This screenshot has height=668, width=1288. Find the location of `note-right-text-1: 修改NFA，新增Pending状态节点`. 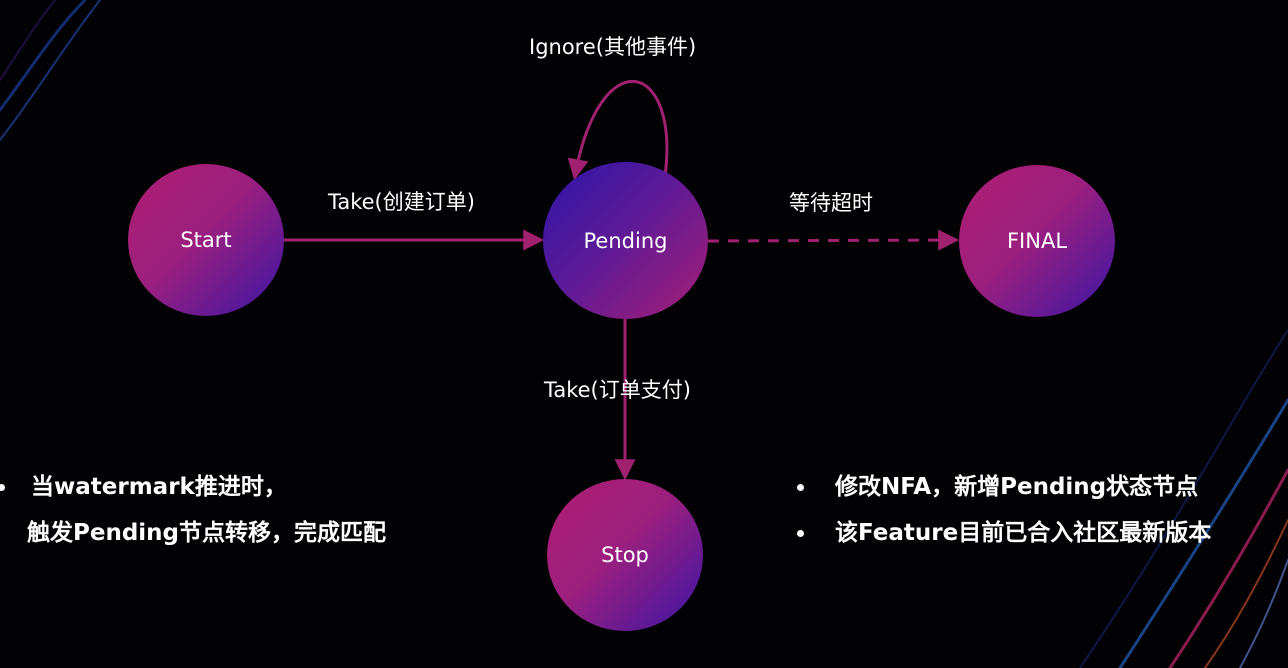

note-right-text-1: 修改NFA，新增Pending状态节点 is located at coordinates (1017, 487).